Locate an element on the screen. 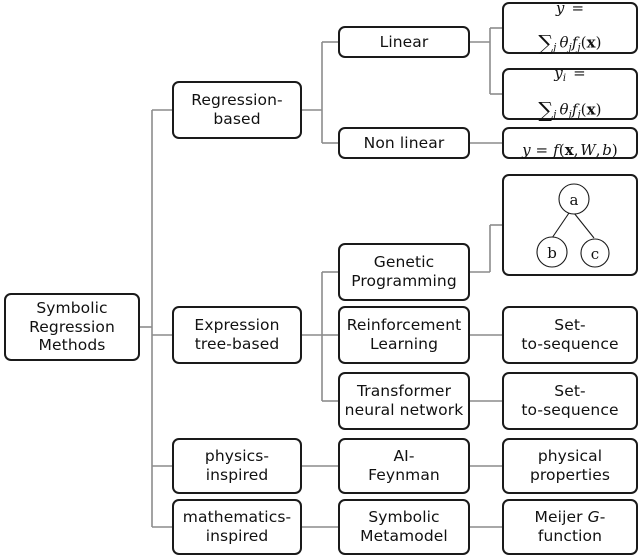 Image resolution: width=640 pixels, height=556 pixels. node-expression-tree-graphic: a b c is located at coordinates (570, 225).